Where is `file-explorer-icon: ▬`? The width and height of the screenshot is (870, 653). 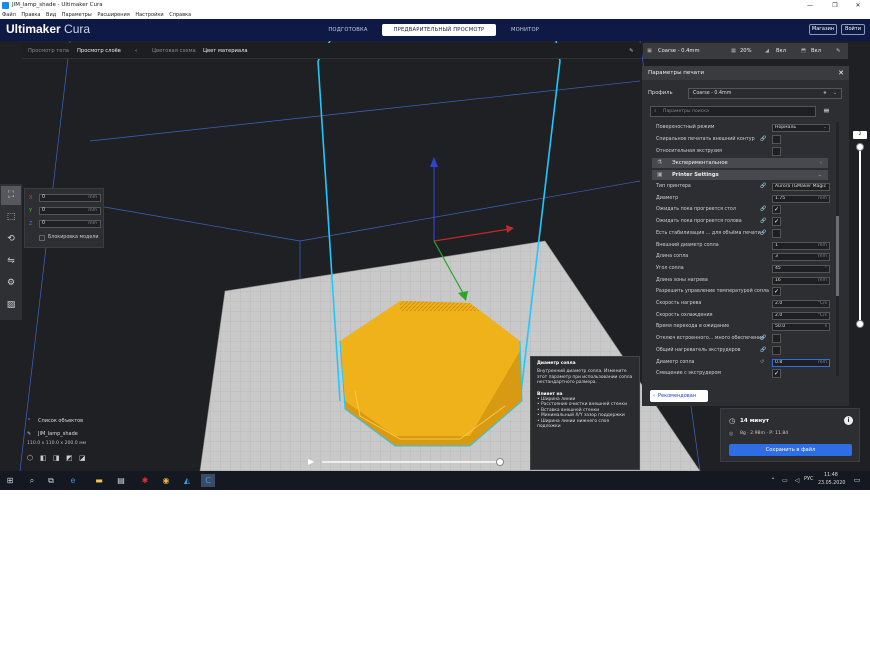
file-explorer-icon: ▬ is located at coordinates (99, 480).